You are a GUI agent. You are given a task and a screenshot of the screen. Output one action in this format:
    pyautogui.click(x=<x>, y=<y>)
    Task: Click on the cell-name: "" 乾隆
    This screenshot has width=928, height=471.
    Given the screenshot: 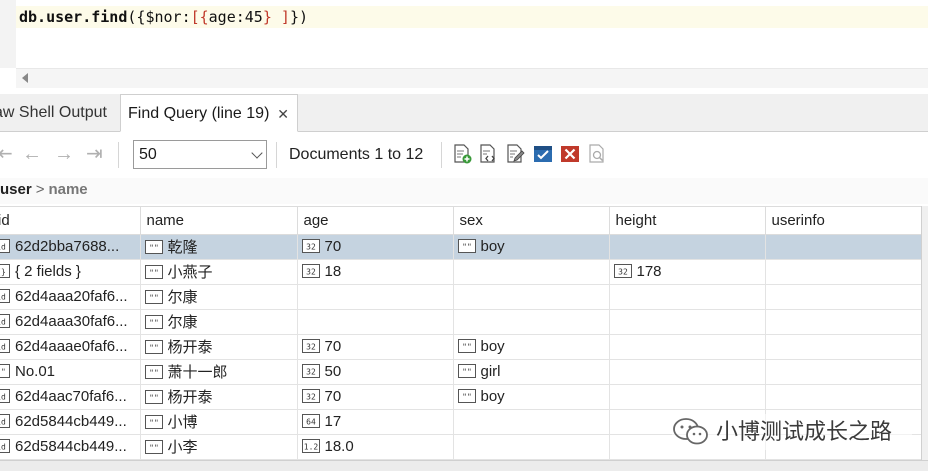 What is the action you would take?
    pyautogui.click(x=219, y=247)
    